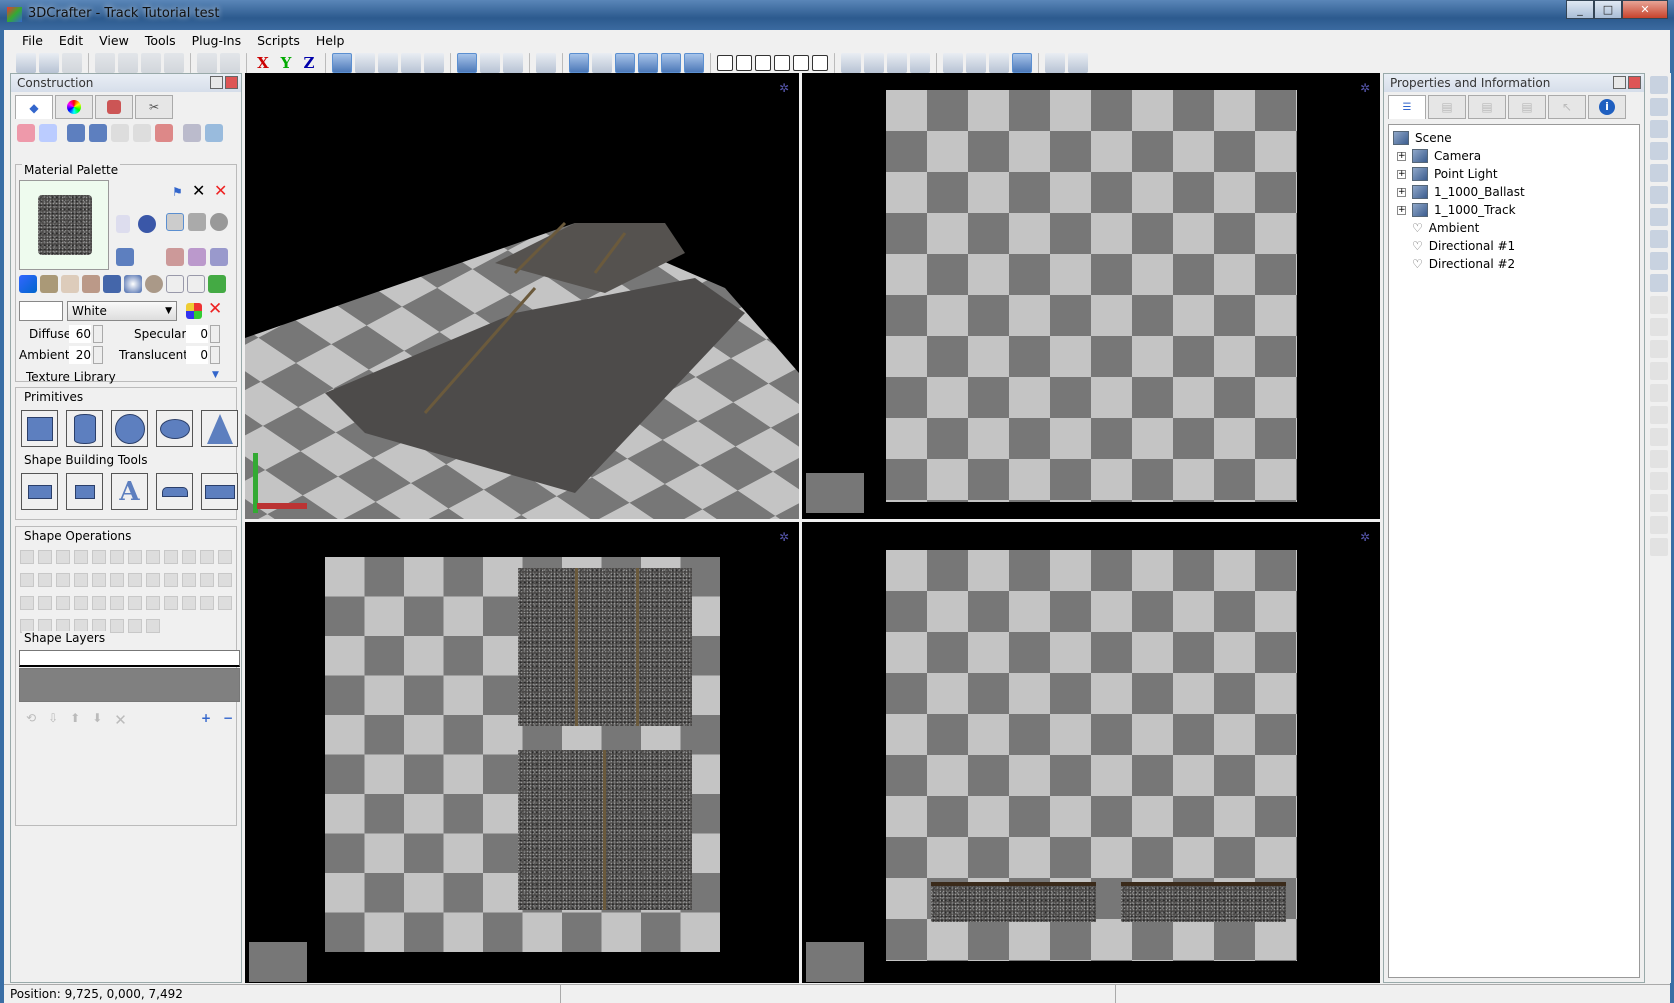 The image size is (1674, 1003). I want to click on extrude-button, so click(84, 491).